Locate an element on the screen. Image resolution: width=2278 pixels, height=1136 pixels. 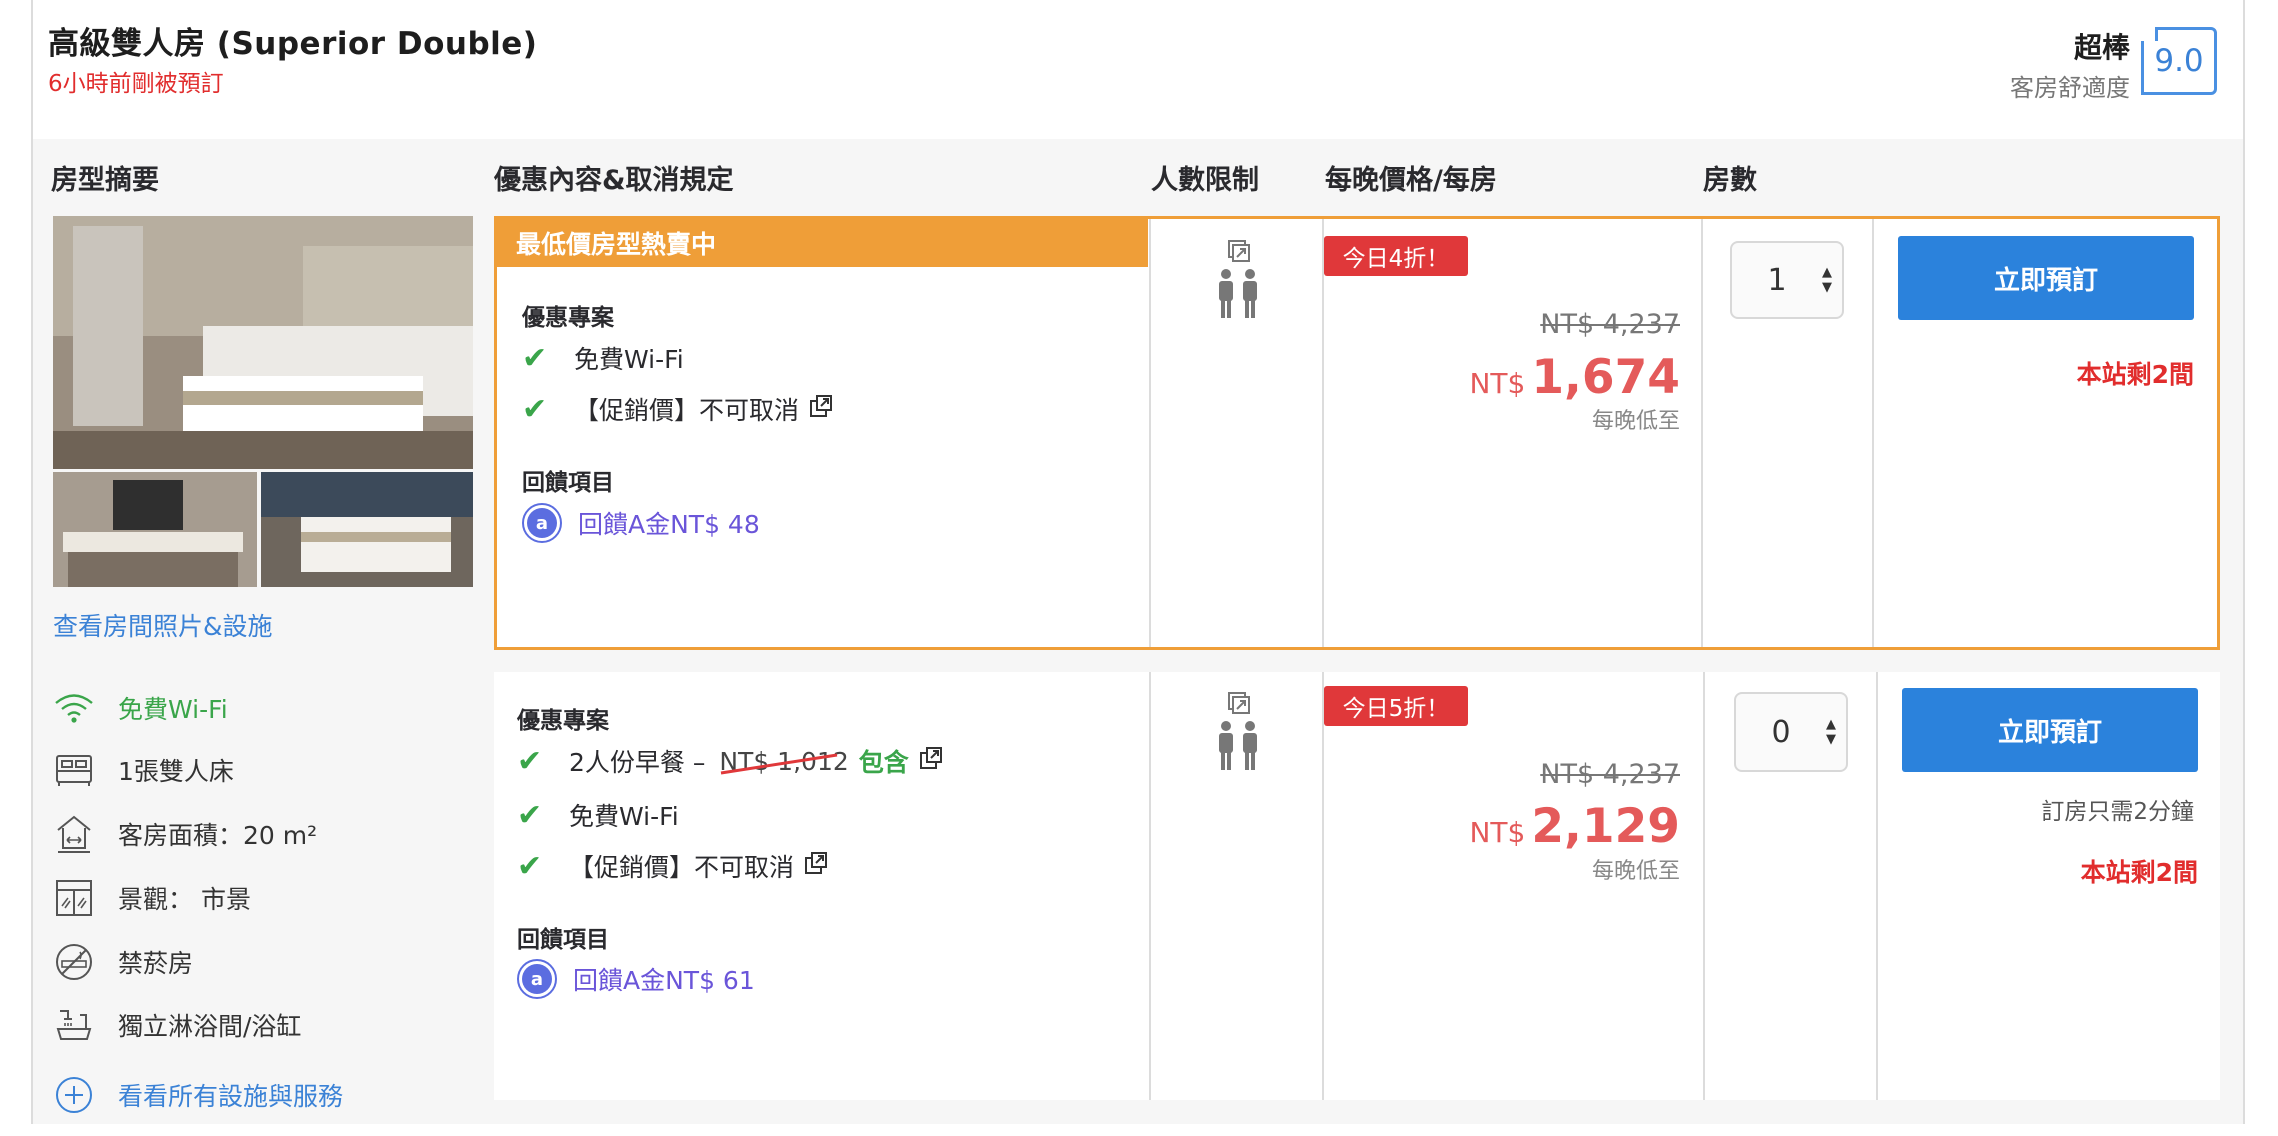
current-price: NT$ 2,129 is located at coordinates (1530, 826).